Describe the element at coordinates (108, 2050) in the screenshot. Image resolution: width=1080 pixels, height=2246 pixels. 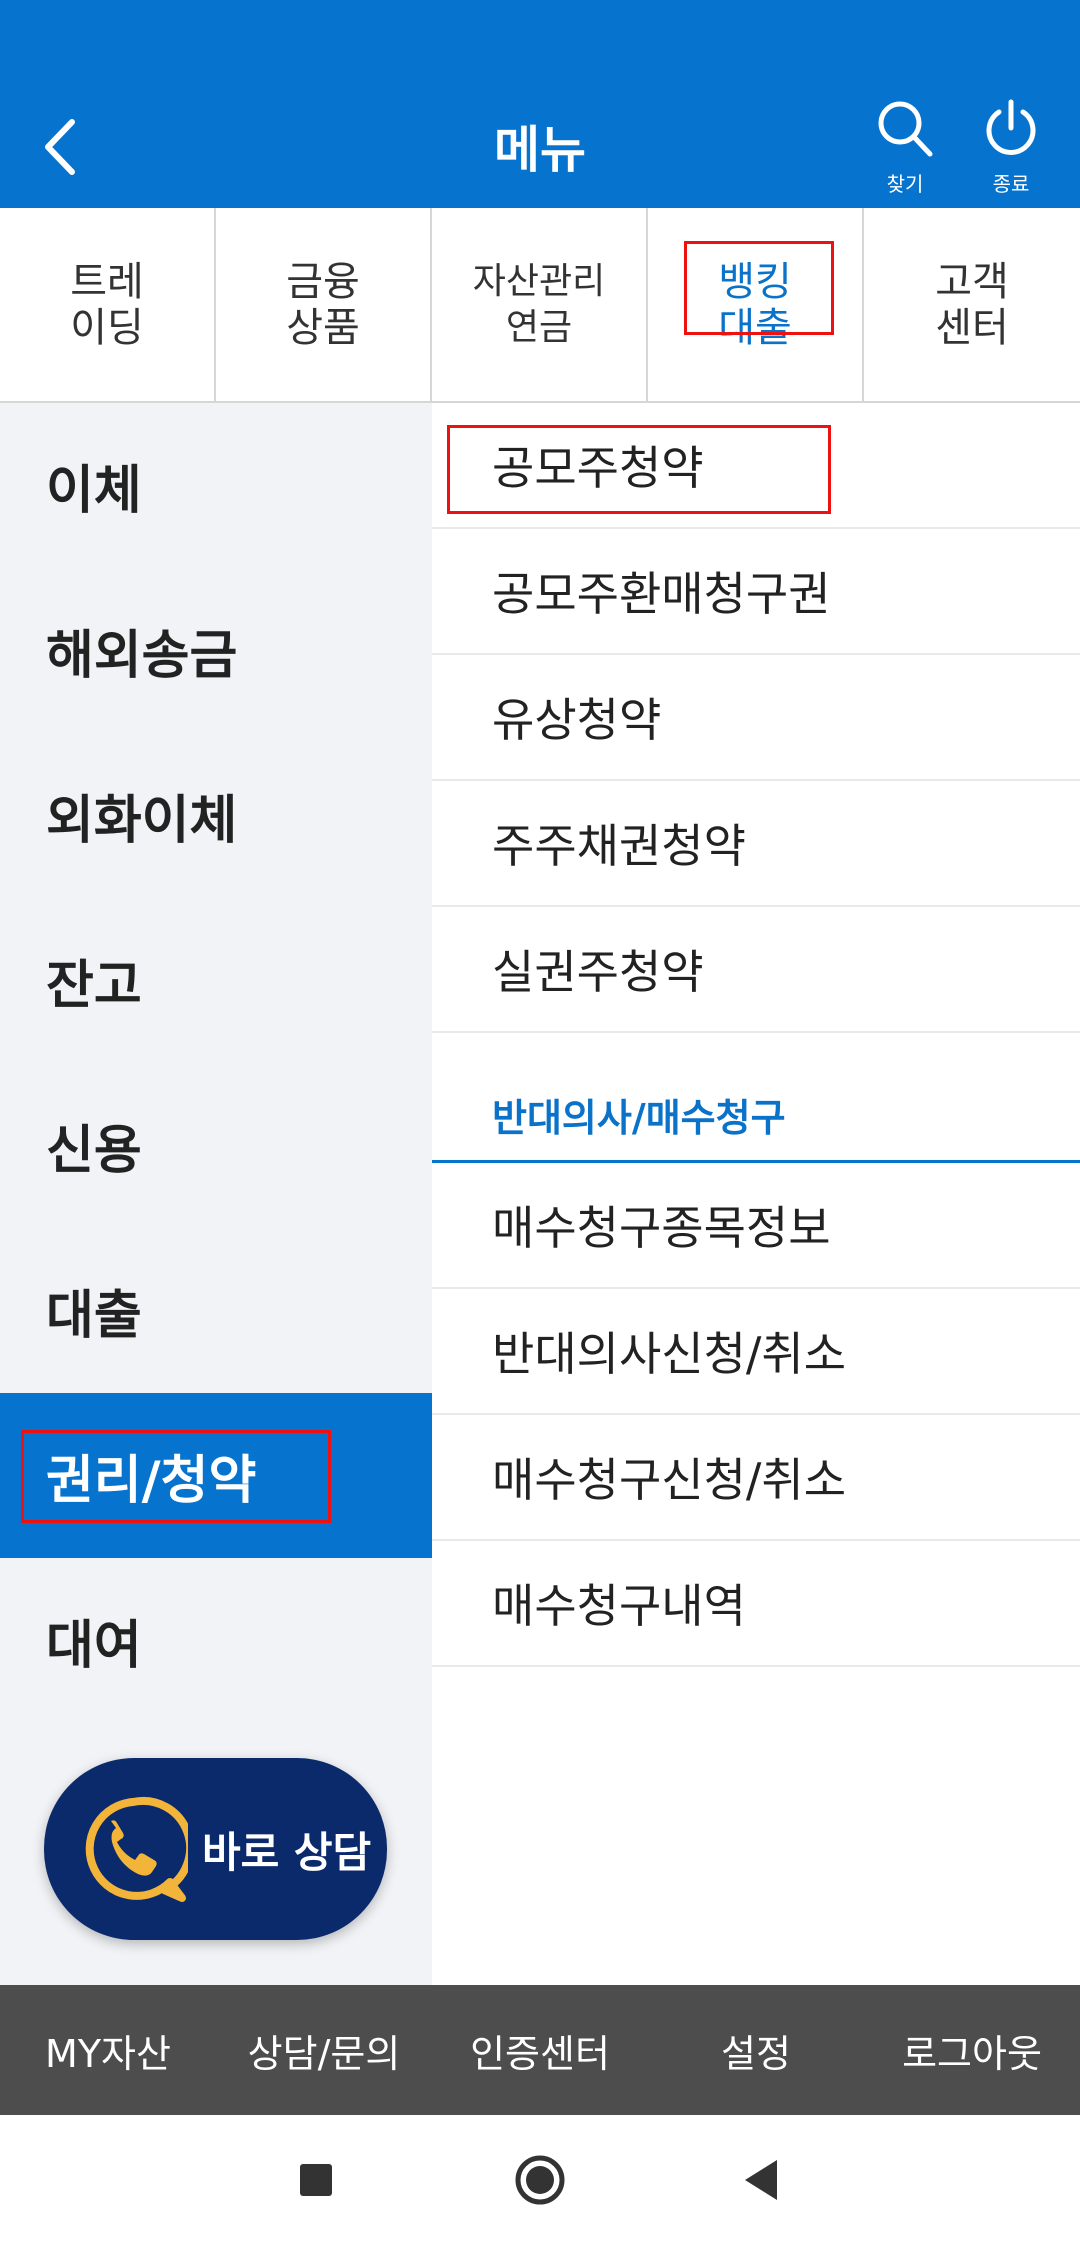
I see `bottom-my-assets: MY자산` at that location.